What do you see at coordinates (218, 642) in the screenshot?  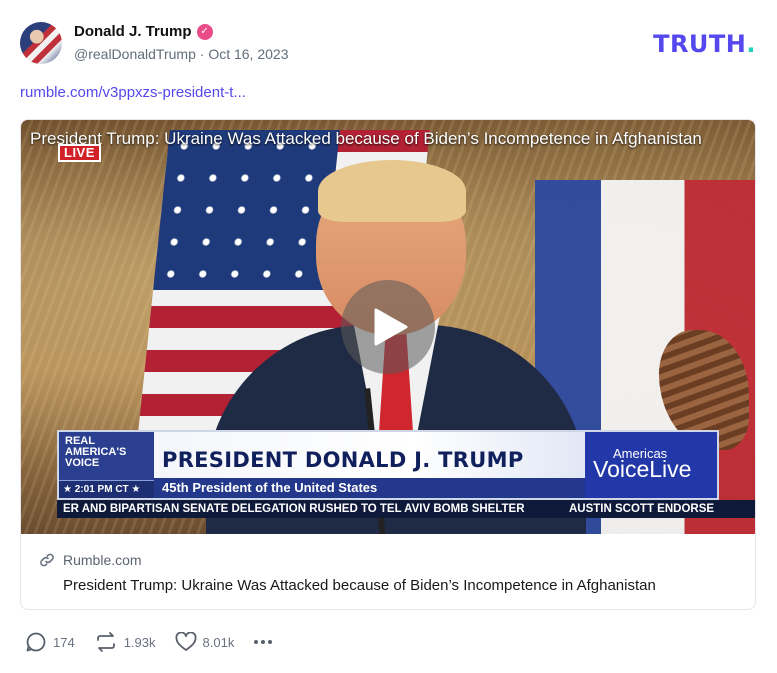 I see `like-count: 8.01k` at bounding box center [218, 642].